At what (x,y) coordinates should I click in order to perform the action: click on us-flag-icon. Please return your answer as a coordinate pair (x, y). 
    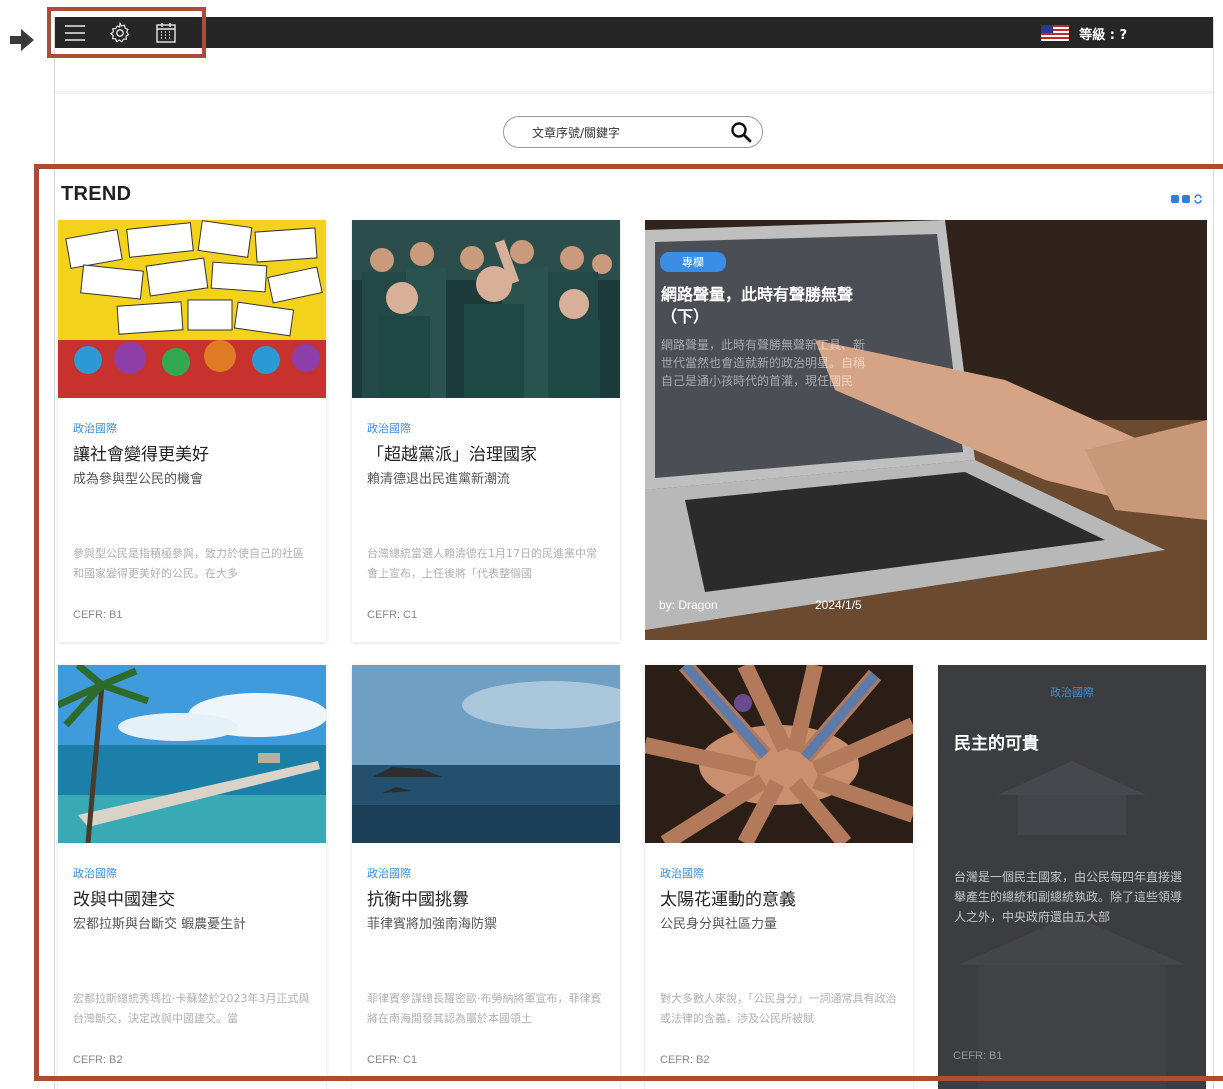
    Looking at the image, I should click on (1055, 33).